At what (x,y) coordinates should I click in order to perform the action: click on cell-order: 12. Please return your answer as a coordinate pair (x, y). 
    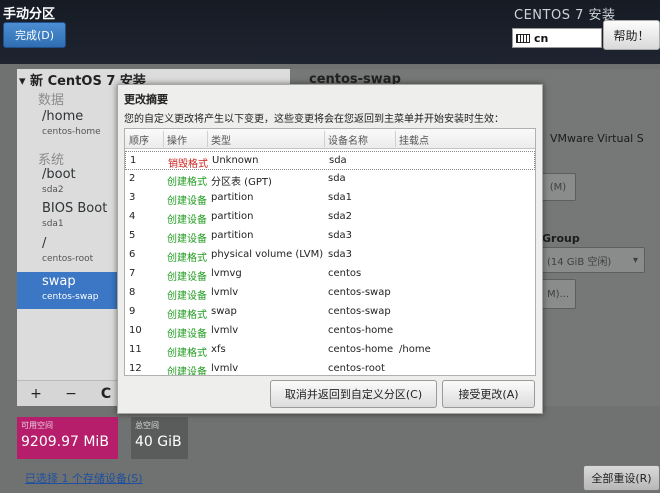
    Looking at the image, I should click on (135, 368).